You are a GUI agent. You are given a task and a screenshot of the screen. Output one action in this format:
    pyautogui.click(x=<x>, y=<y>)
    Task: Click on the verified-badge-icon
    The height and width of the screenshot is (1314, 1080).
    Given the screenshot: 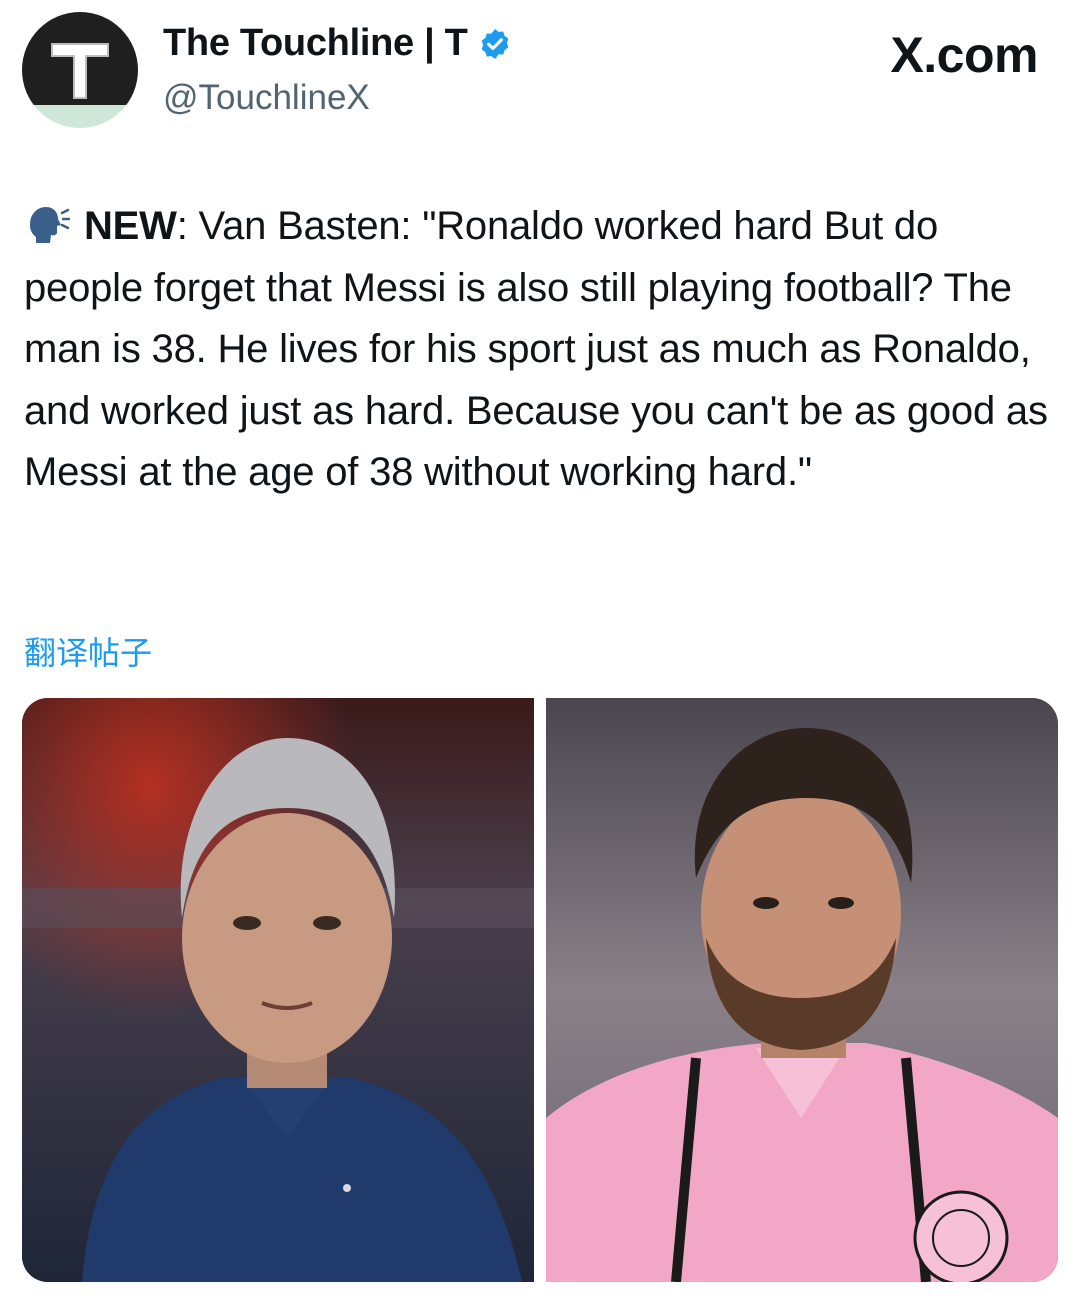 What is the action you would take?
    pyautogui.click(x=494, y=43)
    